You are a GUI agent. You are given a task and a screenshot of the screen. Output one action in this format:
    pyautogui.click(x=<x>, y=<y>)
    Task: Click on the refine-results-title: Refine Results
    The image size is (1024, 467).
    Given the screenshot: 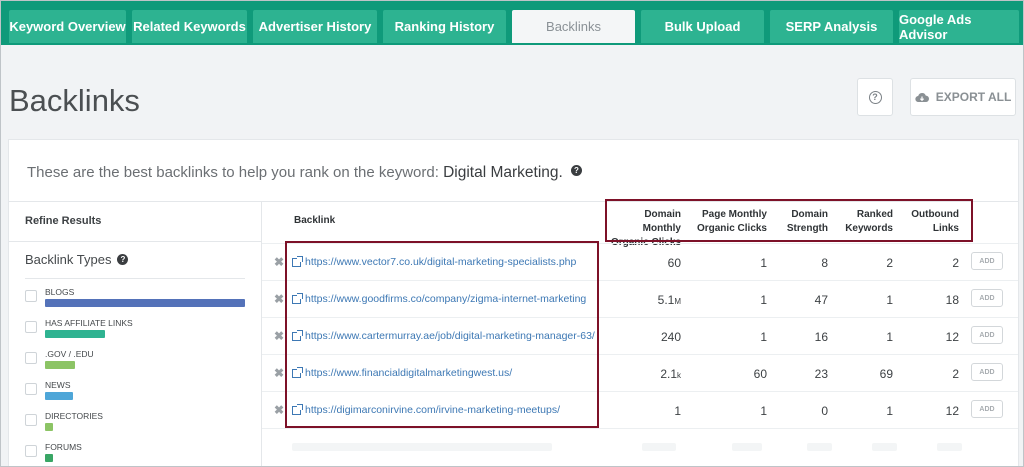 What is the action you would take?
    pyautogui.click(x=63, y=221)
    